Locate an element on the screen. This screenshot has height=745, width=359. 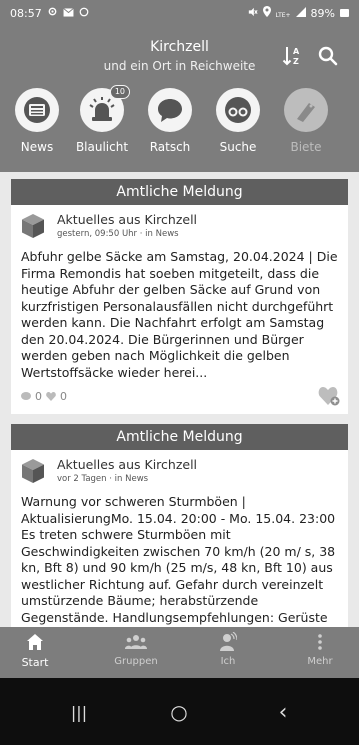
nav-mehr: Mehr is located at coordinates (320, 649).